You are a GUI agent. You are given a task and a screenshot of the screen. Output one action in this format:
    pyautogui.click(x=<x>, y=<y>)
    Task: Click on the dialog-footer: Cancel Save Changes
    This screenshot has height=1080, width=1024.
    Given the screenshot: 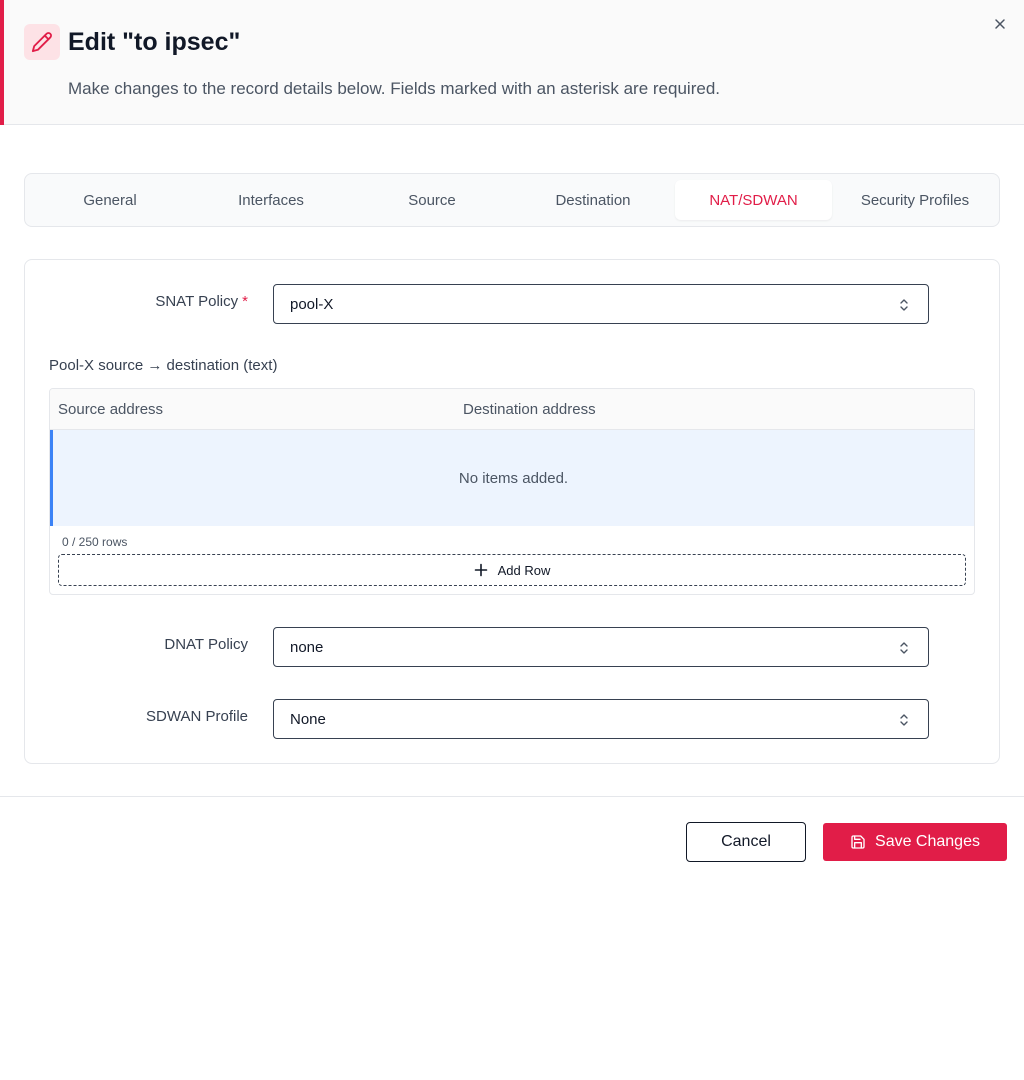 What is the action you would take?
    pyautogui.click(x=512, y=837)
    